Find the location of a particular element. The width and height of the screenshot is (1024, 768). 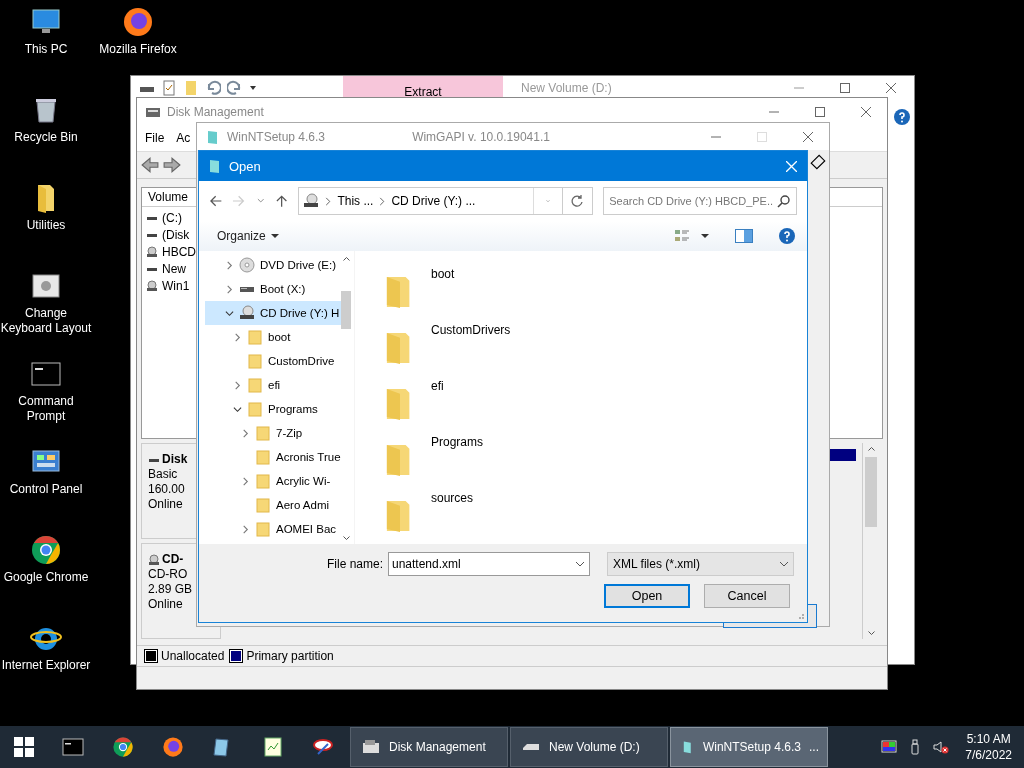

tree-item: Aero Admi is located at coordinates (273, 505).